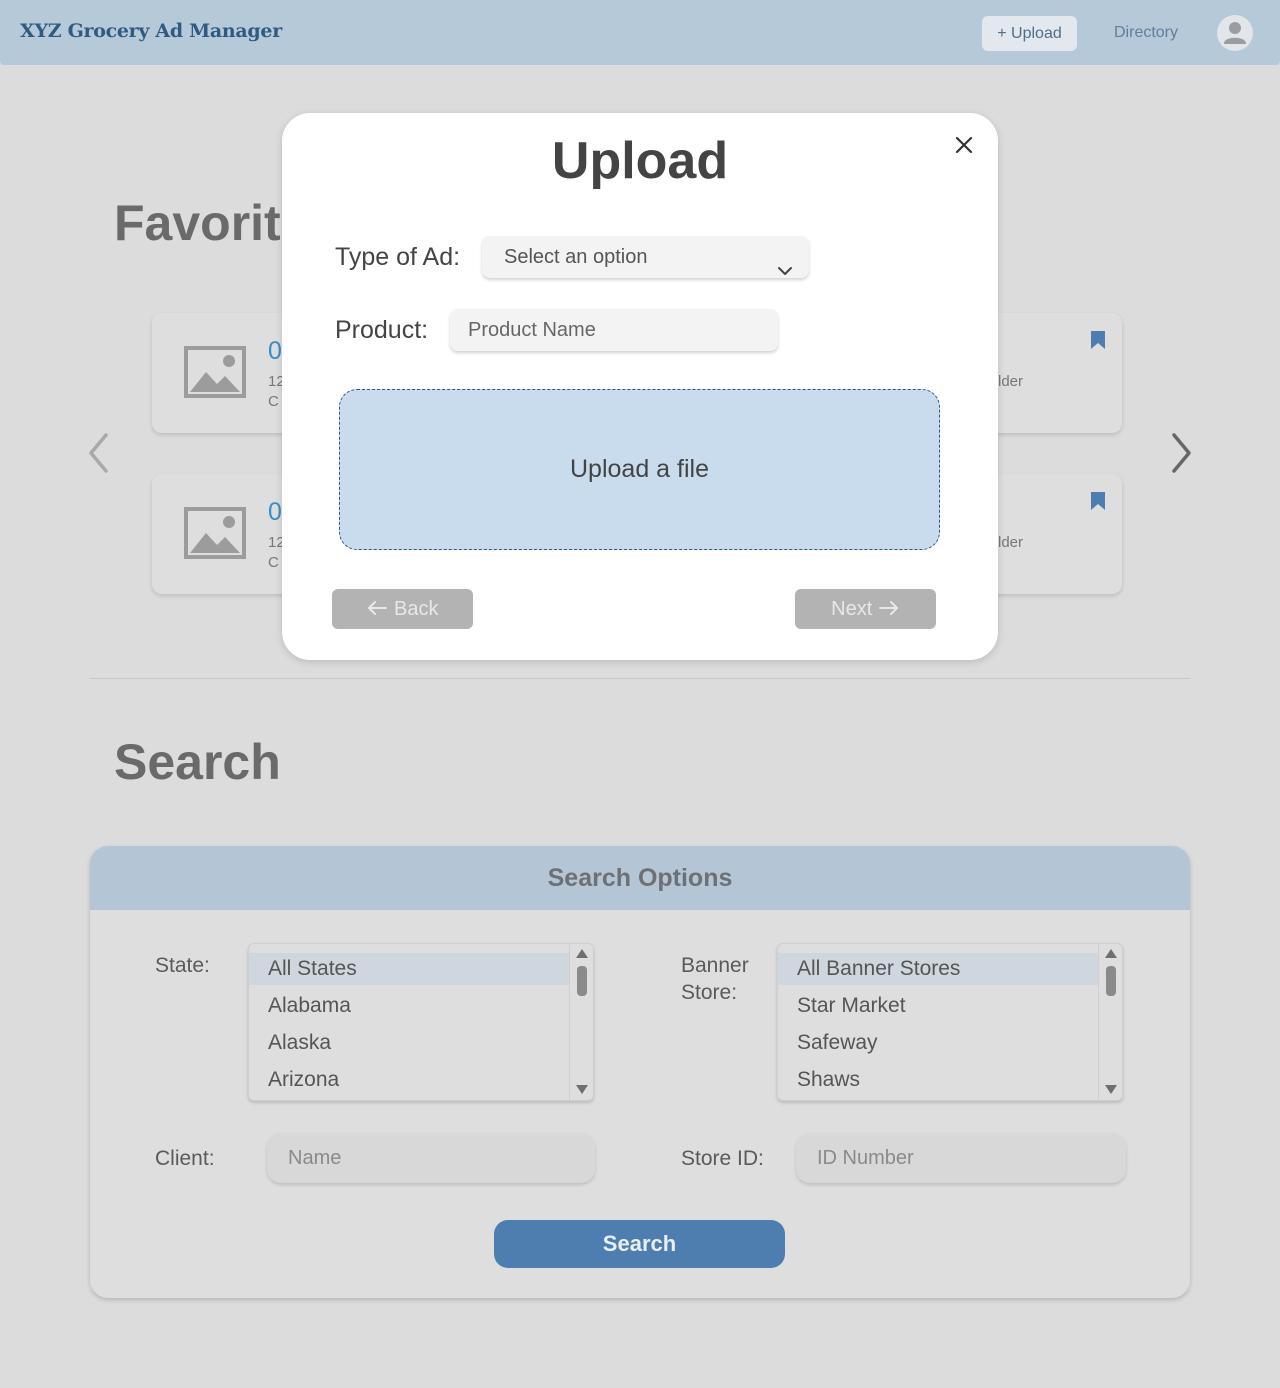 This screenshot has height=1388, width=1280. What do you see at coordinates (1146, 33) in the screenshot?
I see `directory-link: Directory` at bounding box center [1146, 33].